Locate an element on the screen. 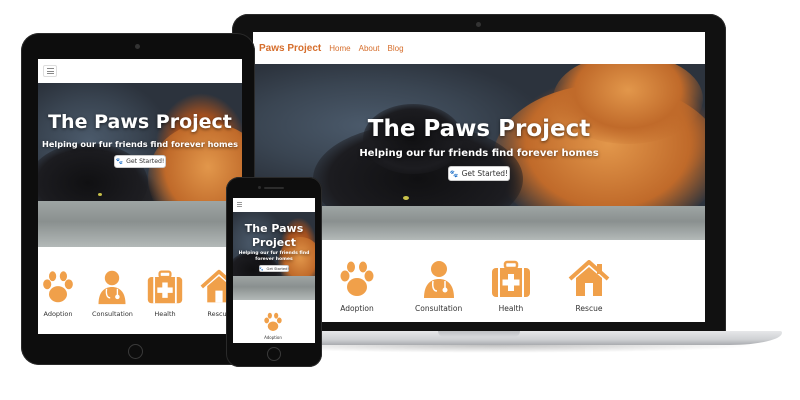  nav-blog-link: Blog is located at coordinates (396, 48).